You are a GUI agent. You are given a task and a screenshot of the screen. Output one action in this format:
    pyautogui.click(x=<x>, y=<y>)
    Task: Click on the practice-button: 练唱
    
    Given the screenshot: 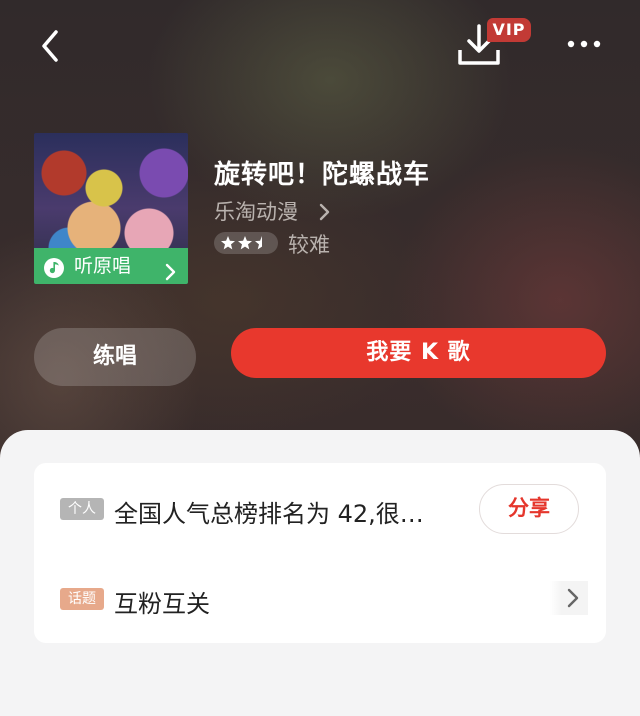 What is the action you would take?
    pyautogui.click(x=115, y=357)
    